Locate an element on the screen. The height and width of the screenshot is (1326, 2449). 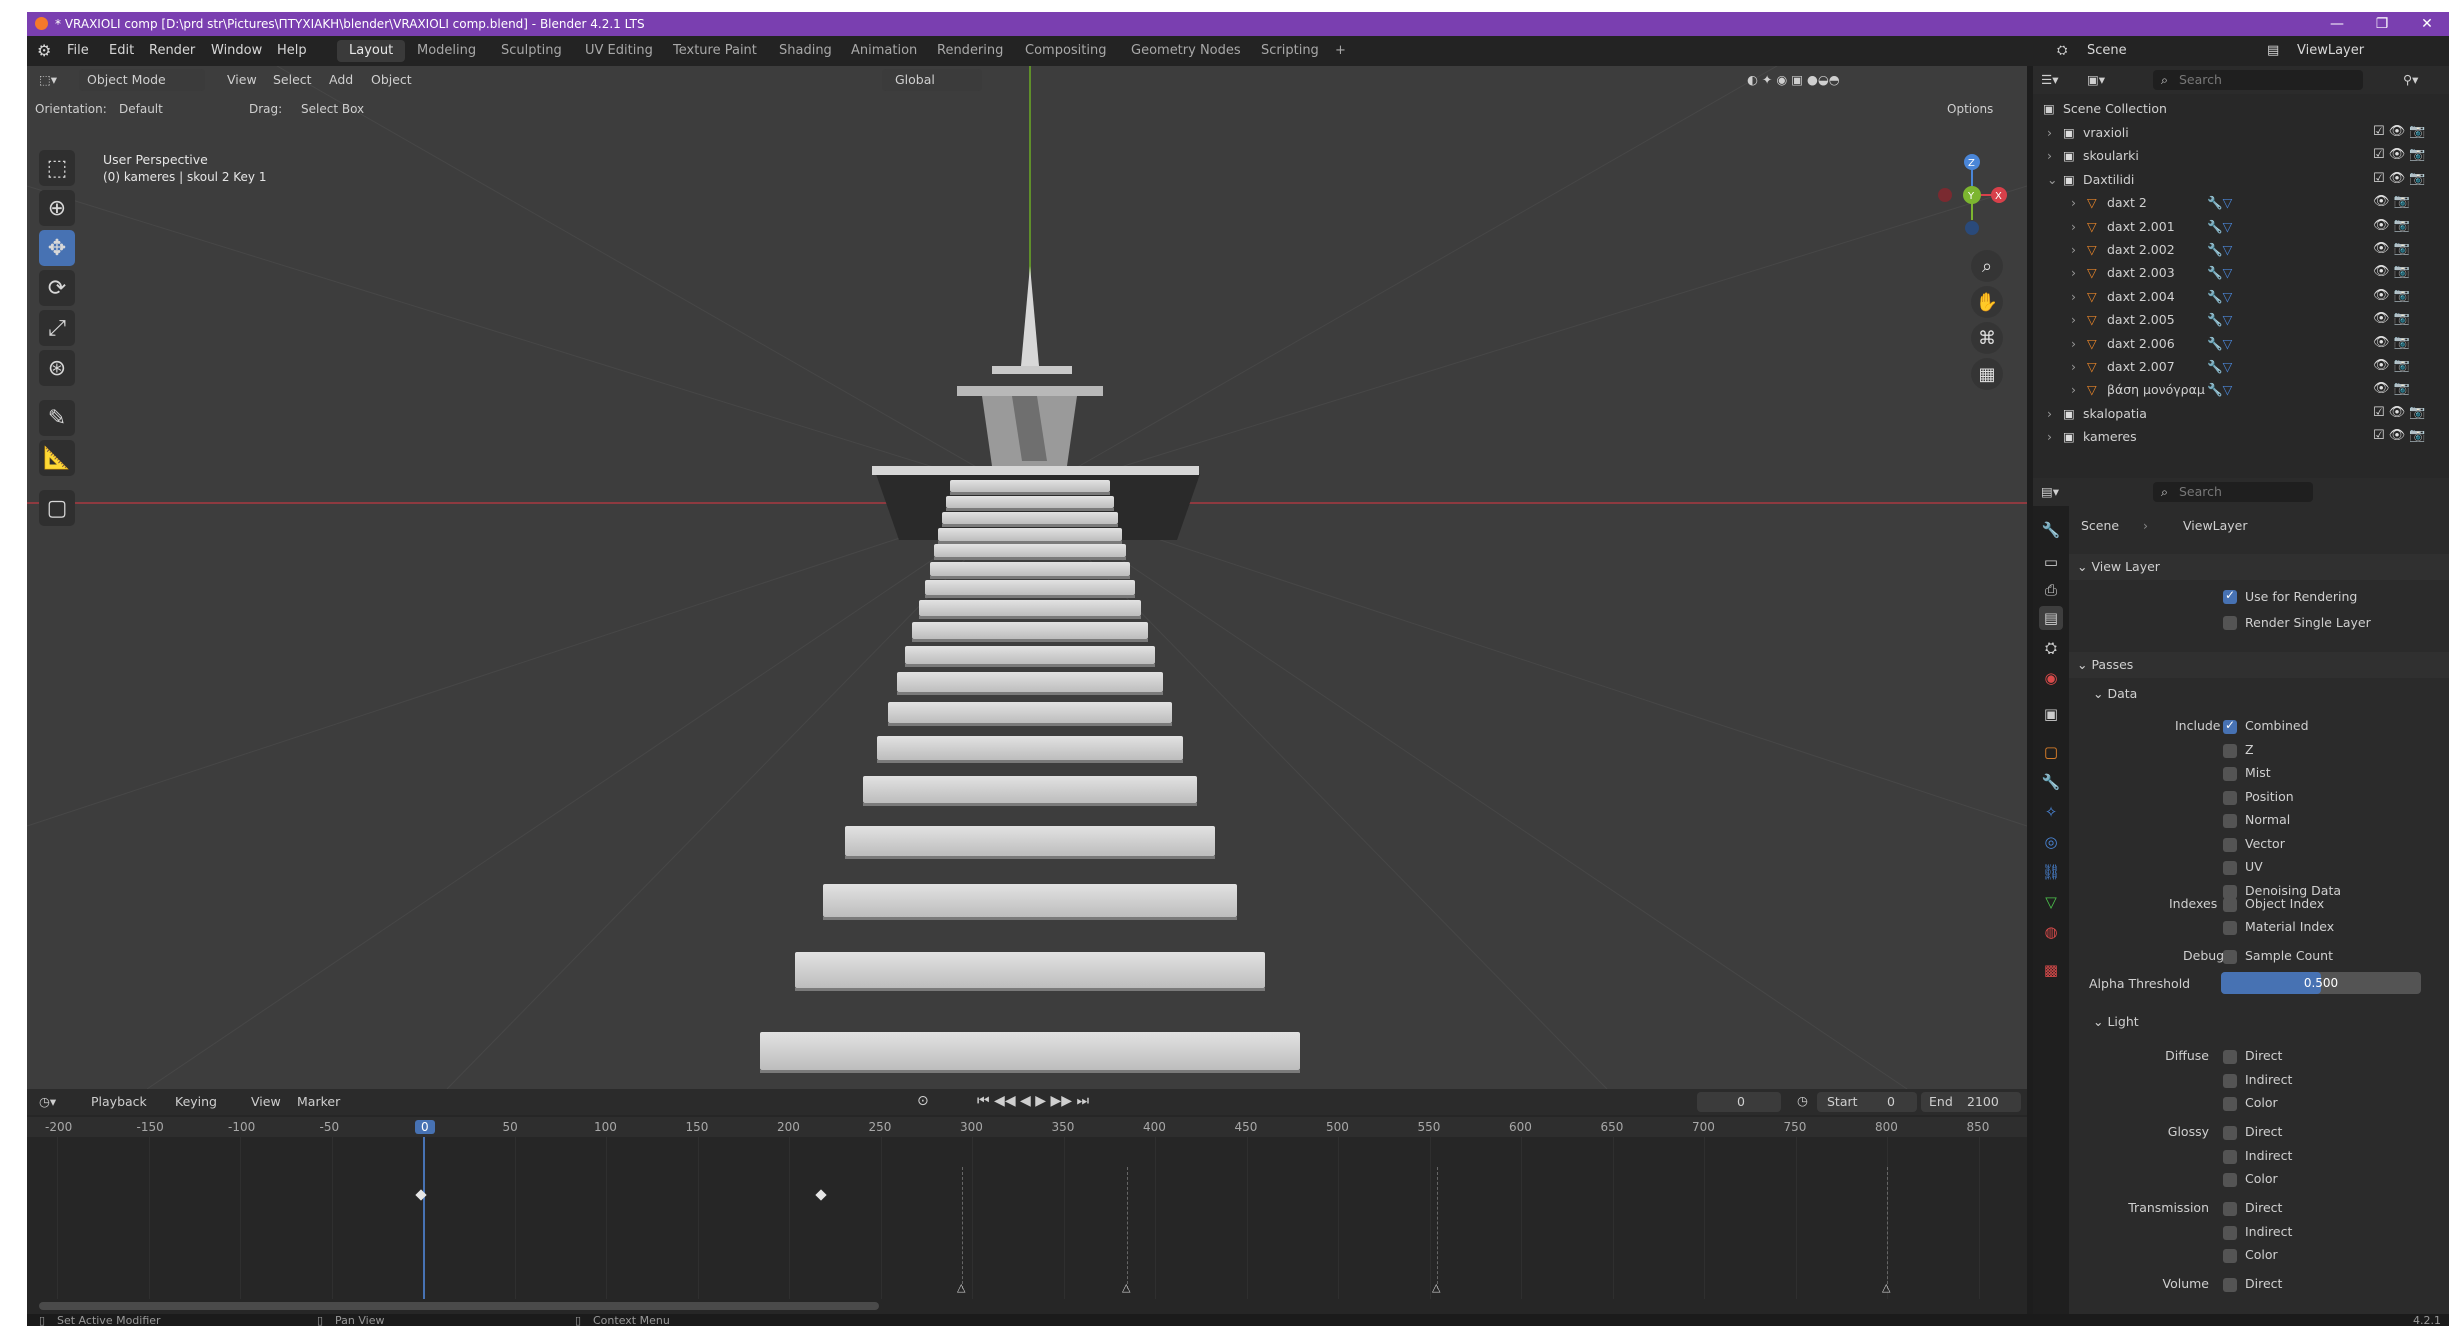
material-tab-icon: ◍ is located at coordinates (2051, 932).